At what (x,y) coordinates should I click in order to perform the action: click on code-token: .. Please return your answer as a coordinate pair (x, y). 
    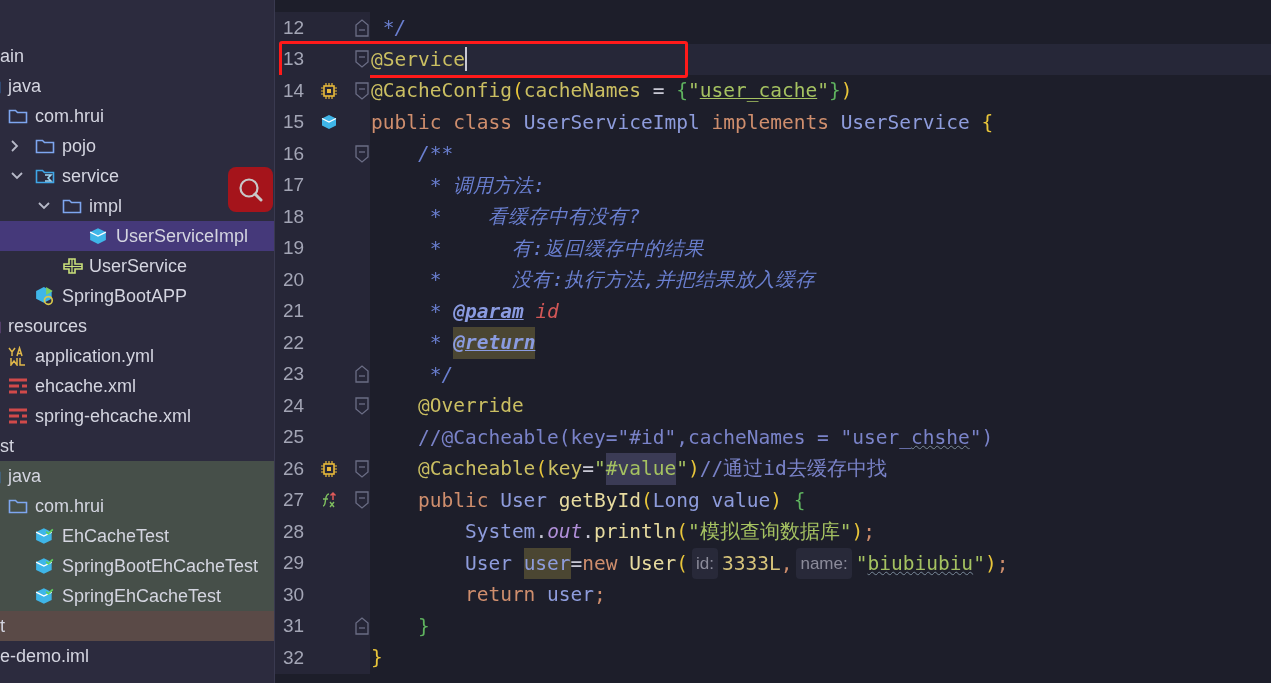
    Looking at the image, I should click on (588, 532).